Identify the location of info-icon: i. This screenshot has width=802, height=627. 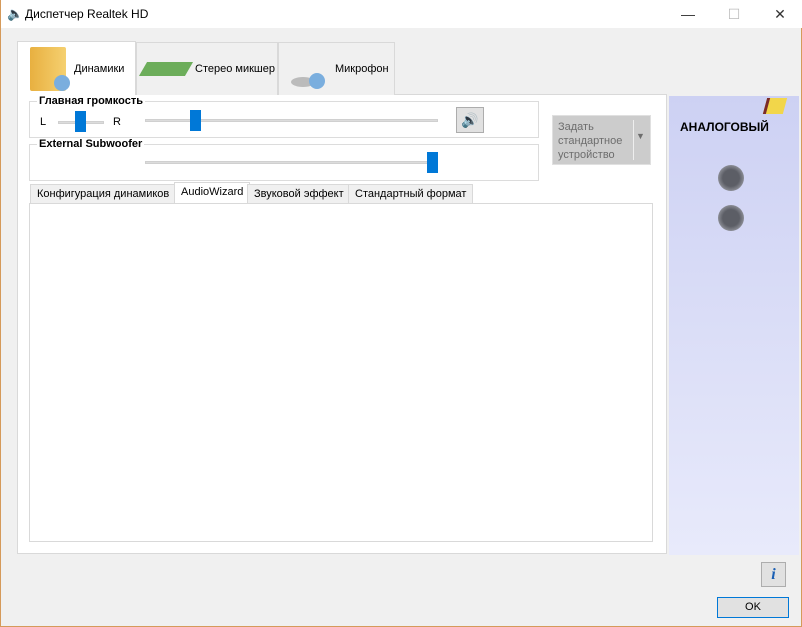
(773, 574).